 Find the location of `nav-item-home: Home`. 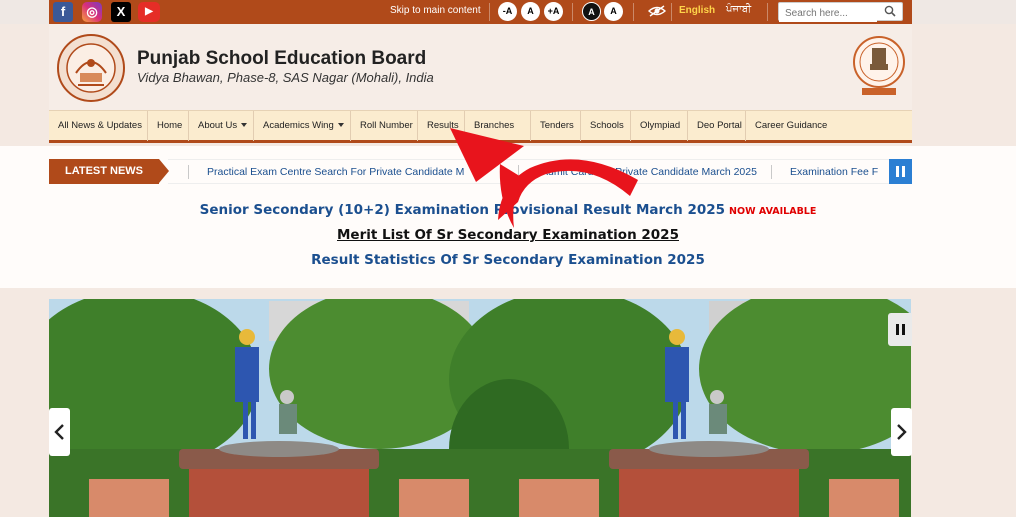

nav-item-home: Home is located at coordinates (168, 126).